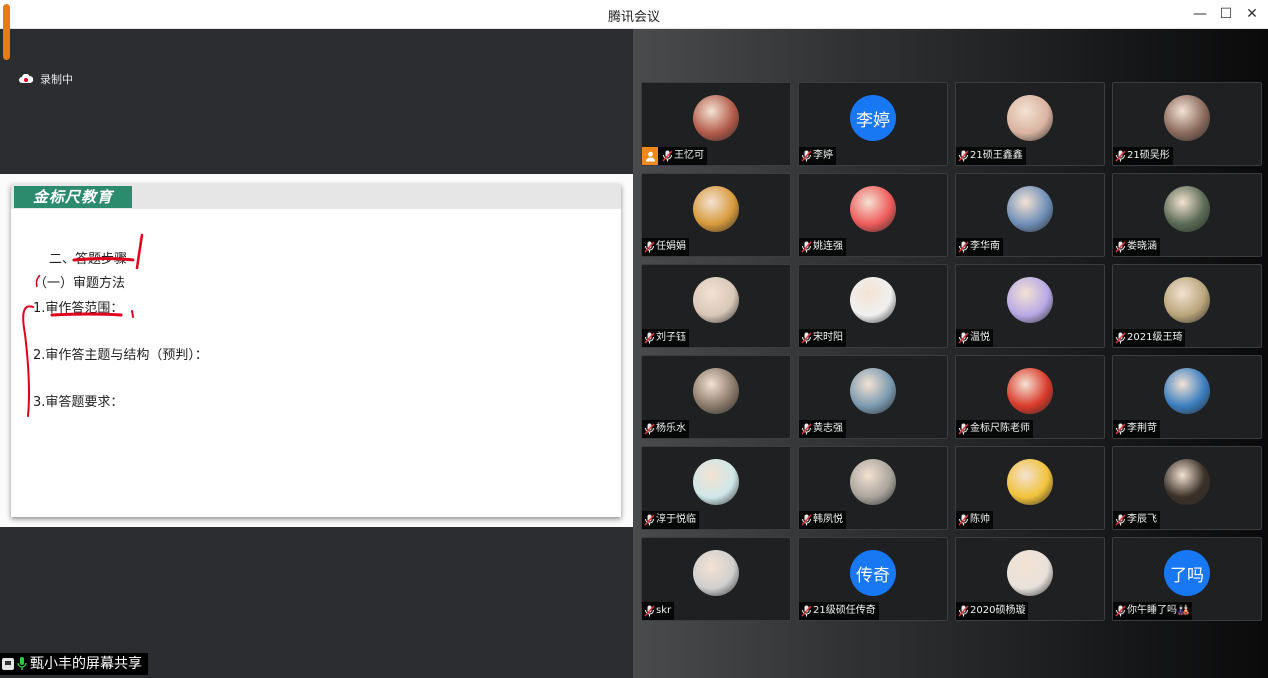 Image resolution: width=1268 pixels, height=678 pixels. I want to click on nameplate: 李华南, so click(979, 247).